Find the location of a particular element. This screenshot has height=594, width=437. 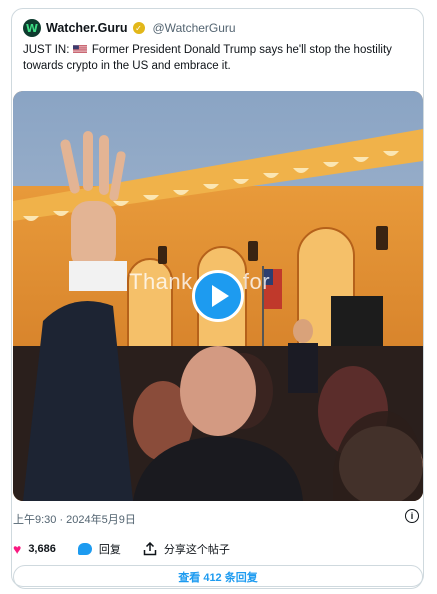

avatar: W is located at coordinates (32, 28).